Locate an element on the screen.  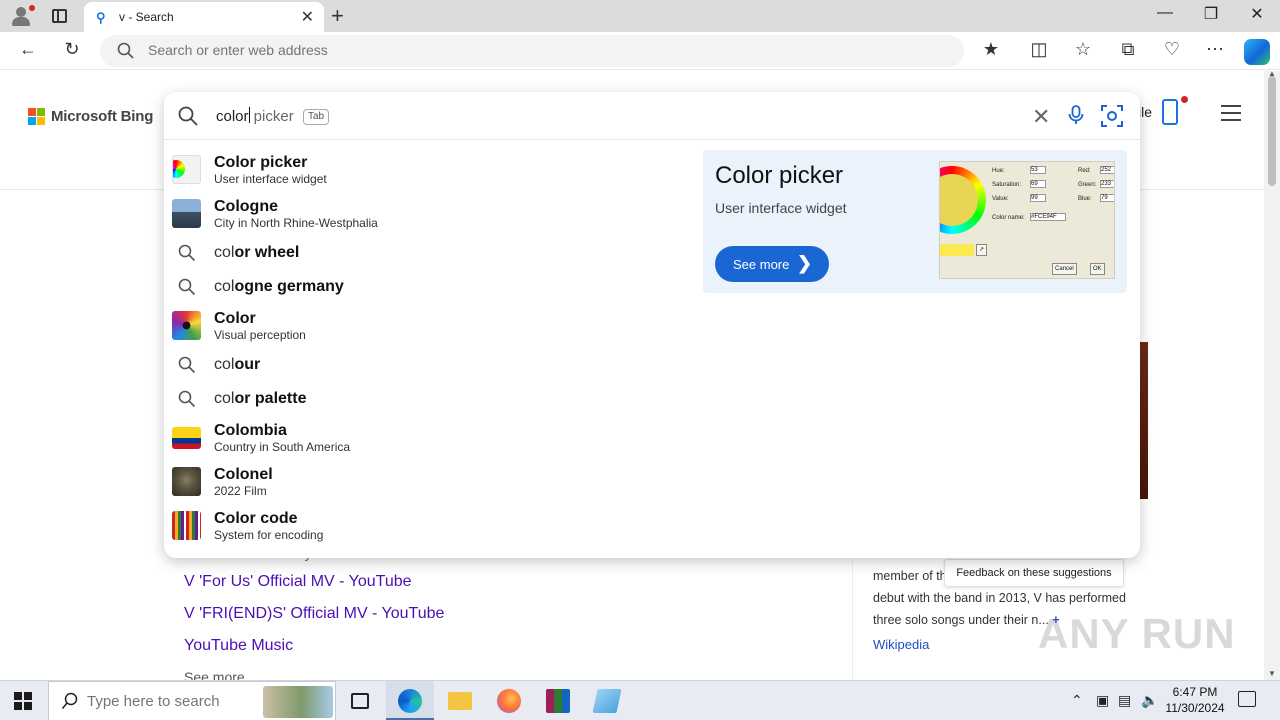
show-hidden-icons-icon: ⌃ is located at coordinates (1077, 700).